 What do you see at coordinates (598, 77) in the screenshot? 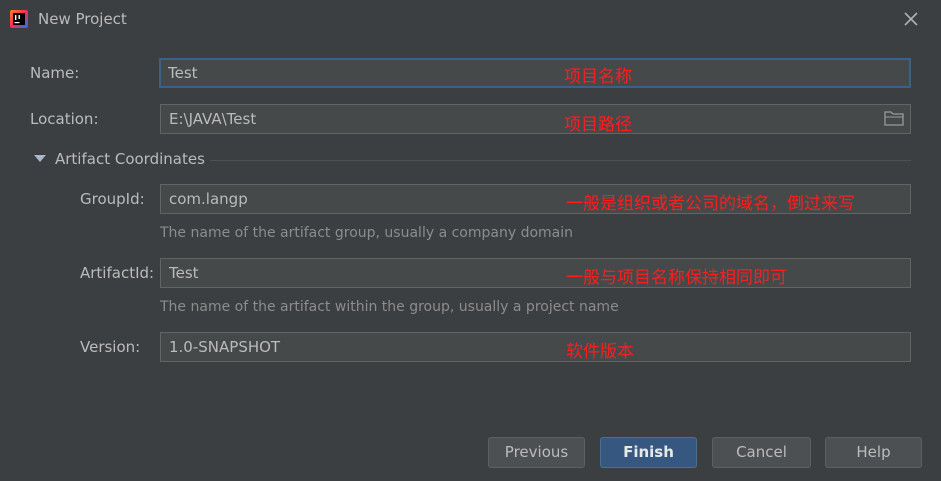
I see `name-annotation: 项目名称` at bounding box center [598, 77].